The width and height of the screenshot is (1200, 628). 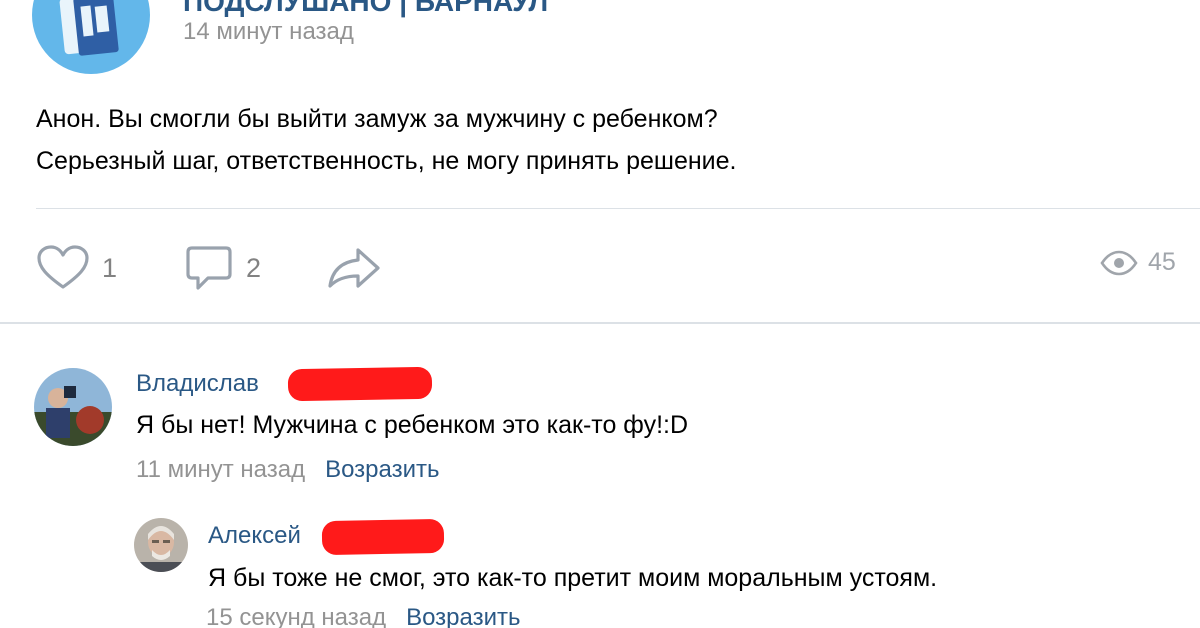 What do you see at coordinates (110, 267) in the screenshot?
I see `like-count: 1` at bounding box center [110, 267].